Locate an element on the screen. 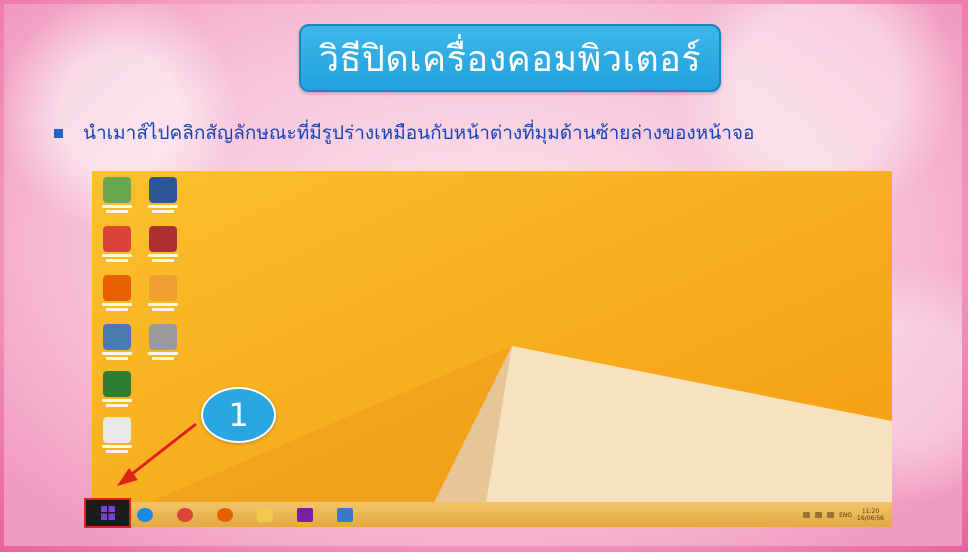 This screenshot has height=552, width=968. volume-icon is located at coordinates (831, 515).